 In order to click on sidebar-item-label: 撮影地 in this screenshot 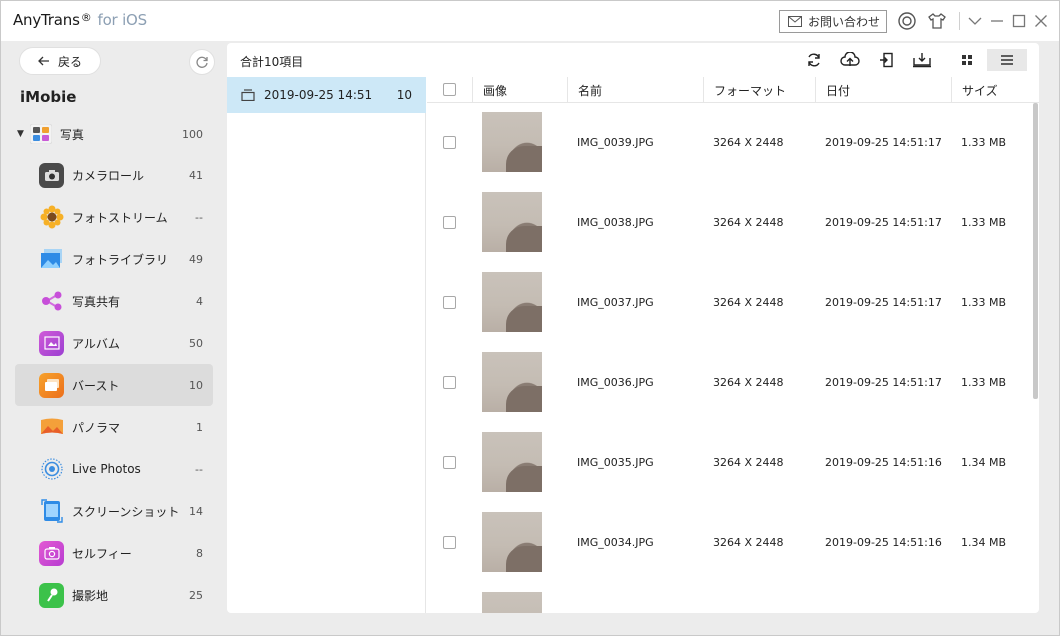, I will do `click(90, 595)`.